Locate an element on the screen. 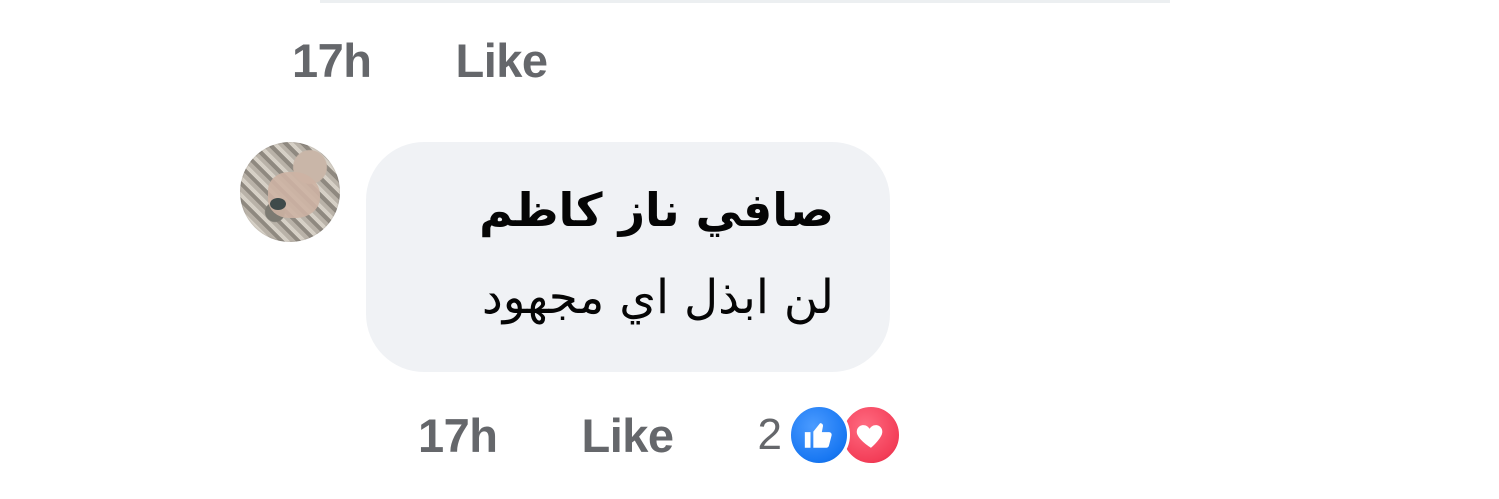 This screenshot has height=499, width=1499. comment-text: لن ابذل اي مجهود is located at coordinates (657, 297).